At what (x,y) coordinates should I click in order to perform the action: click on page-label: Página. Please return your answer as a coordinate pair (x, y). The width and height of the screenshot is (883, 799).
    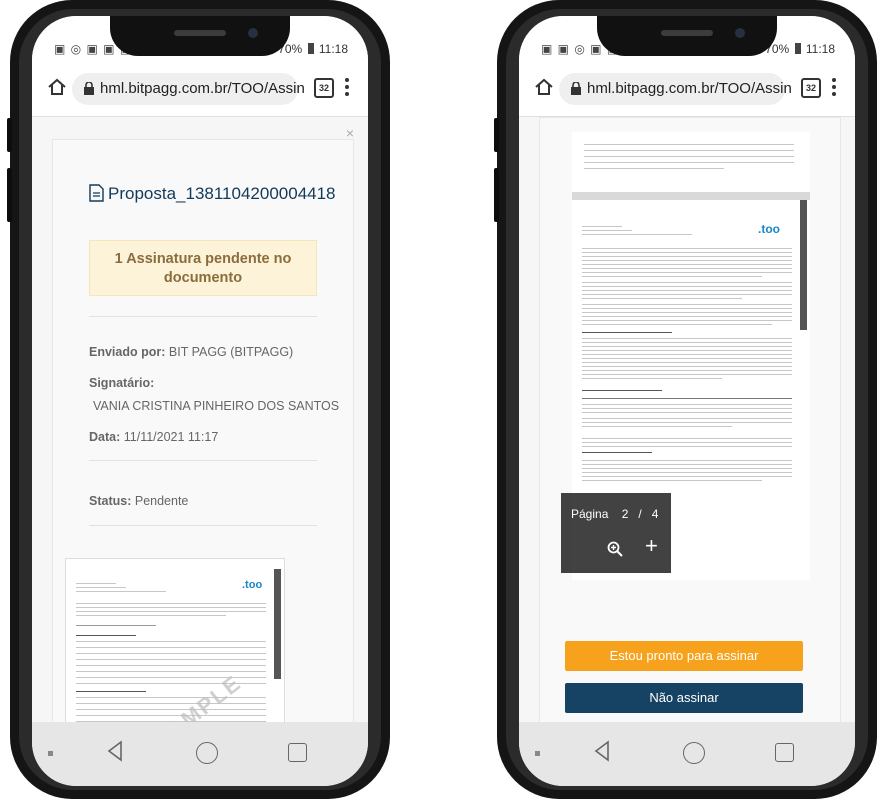
    Looking at the image, I should click on (590, 514).